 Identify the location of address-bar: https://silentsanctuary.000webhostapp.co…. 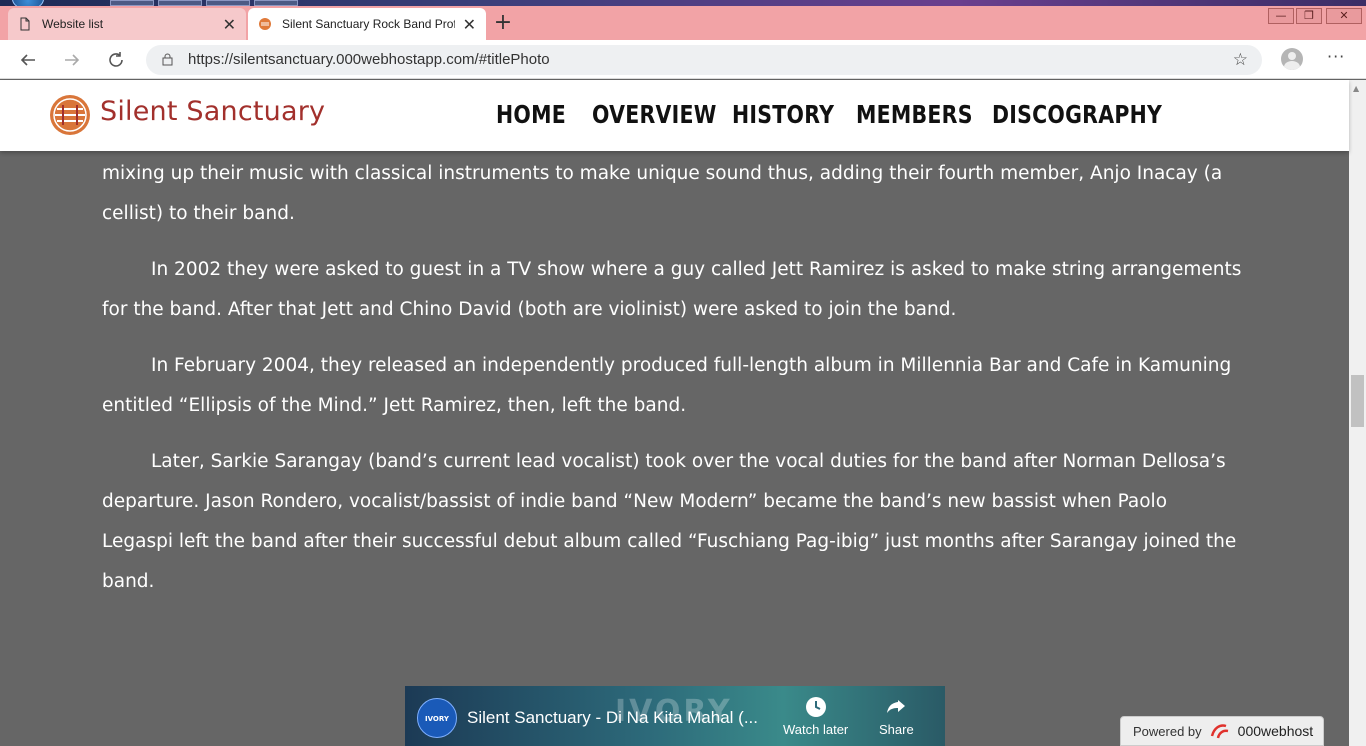
(704, 60).